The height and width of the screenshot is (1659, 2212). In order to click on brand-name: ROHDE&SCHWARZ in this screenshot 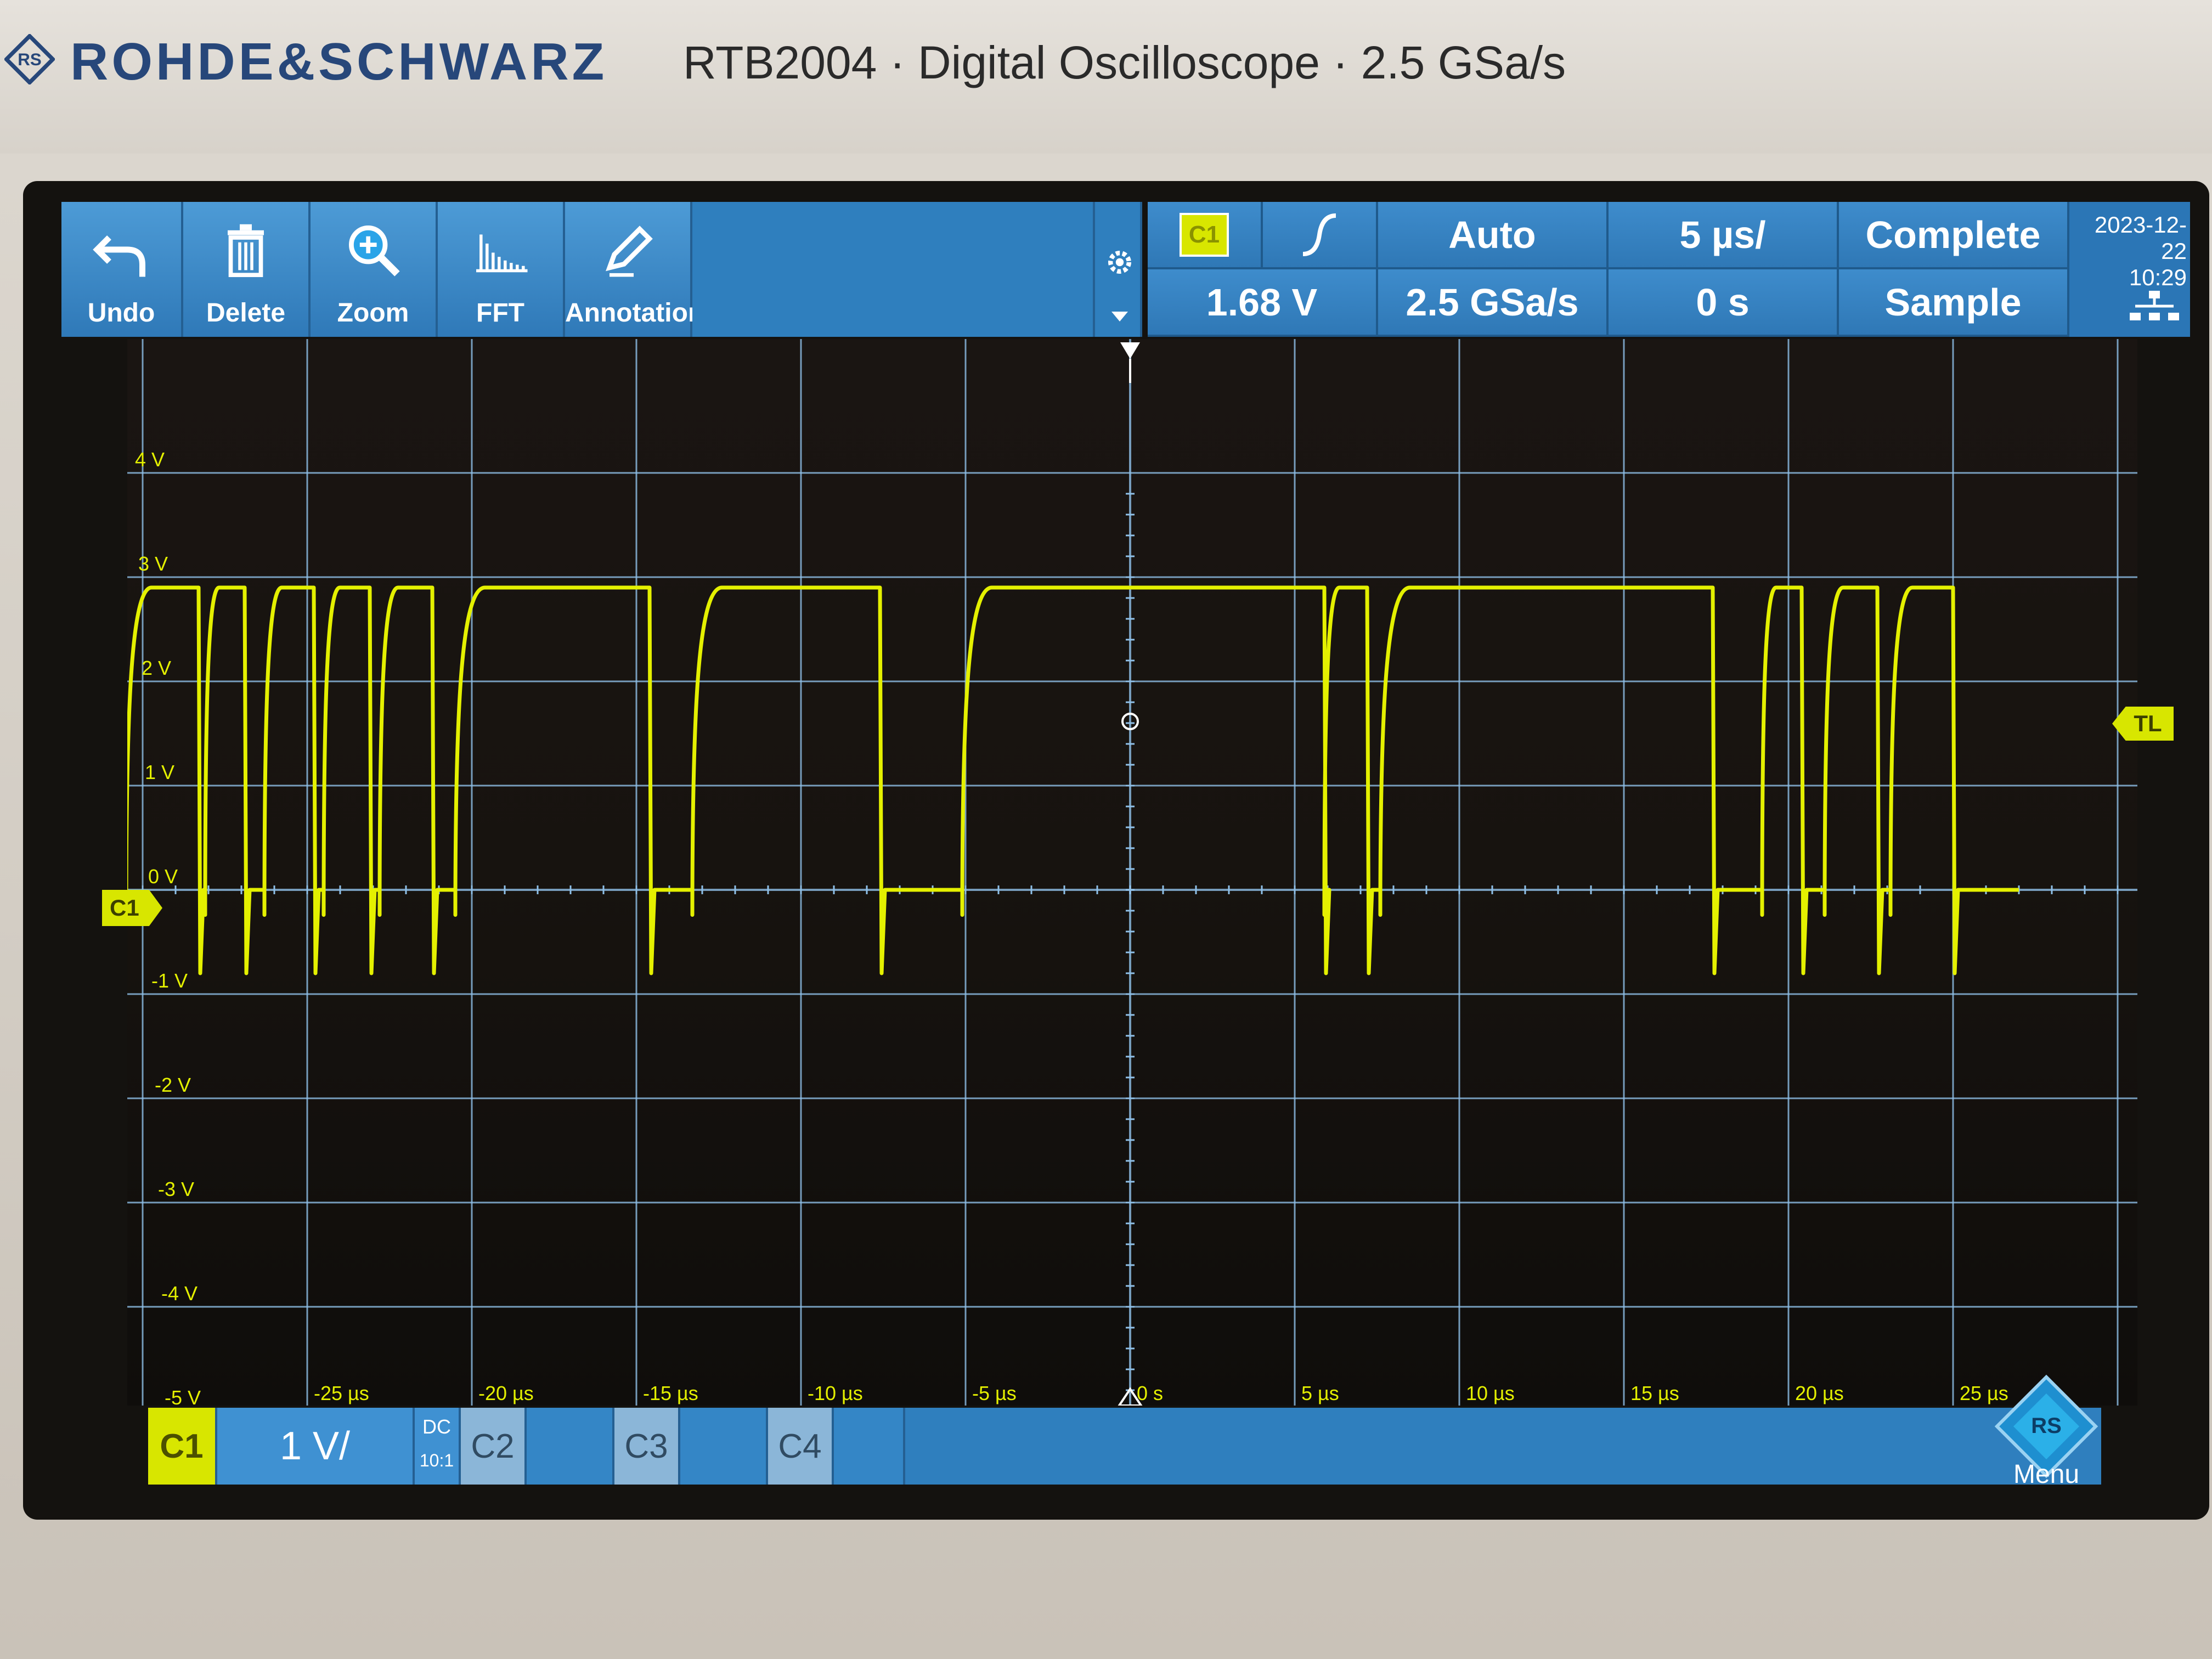, I will do `click(339, 62)`.